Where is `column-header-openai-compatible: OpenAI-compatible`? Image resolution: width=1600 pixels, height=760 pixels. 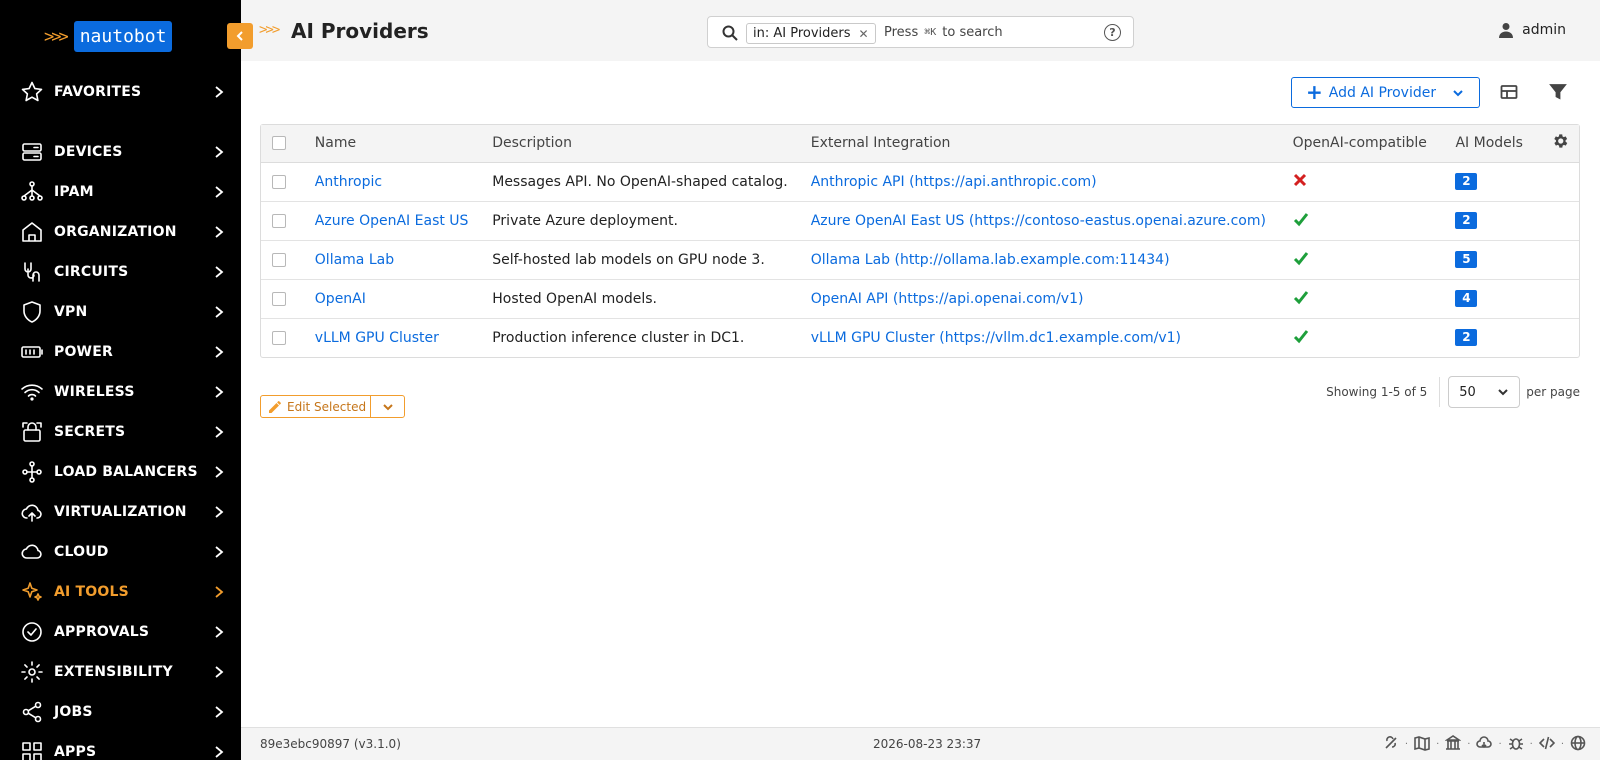 column-header-openai-compatible: OpenAI-compatible is located at coordinates (1366, 144).